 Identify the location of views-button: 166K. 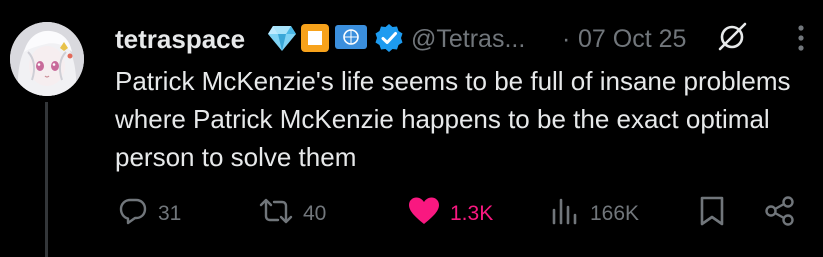
(602, 212).